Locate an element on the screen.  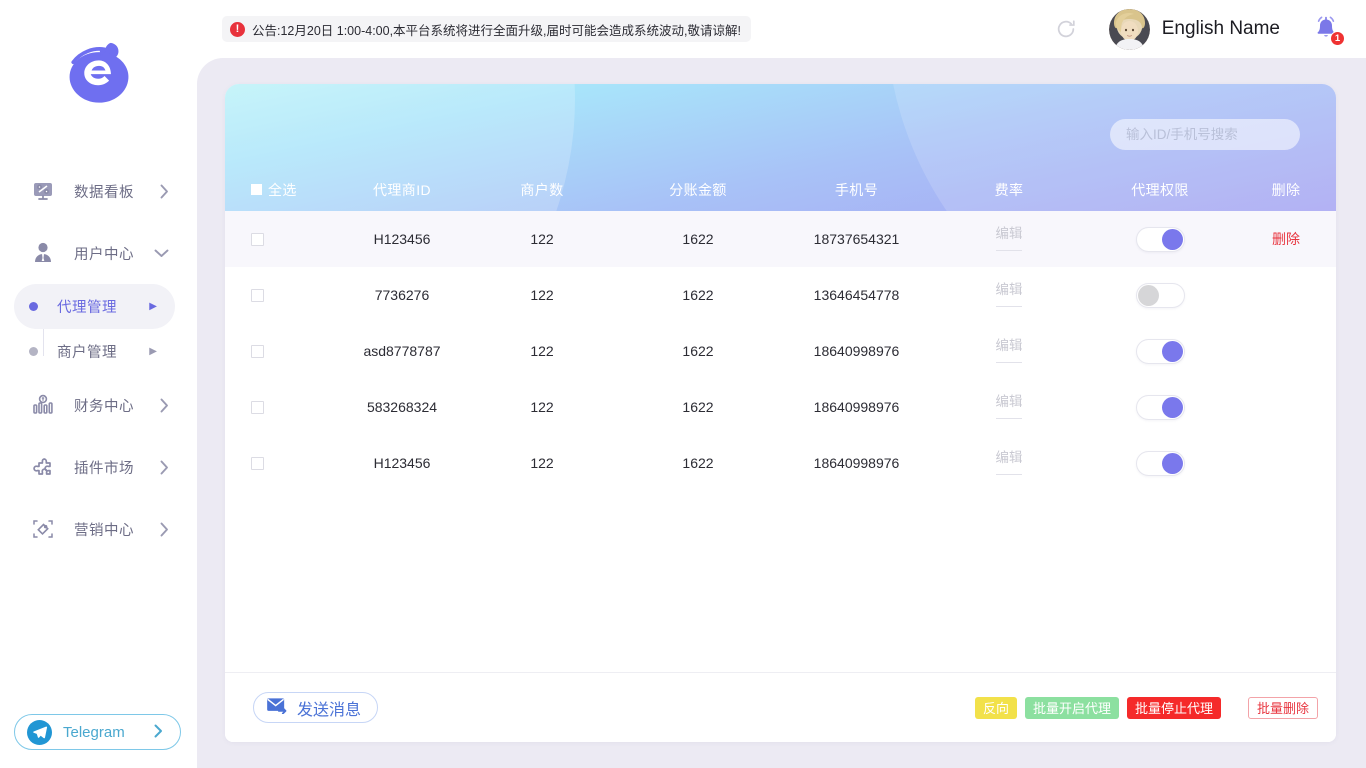
brand-logo is located at coordinates (98, 76).